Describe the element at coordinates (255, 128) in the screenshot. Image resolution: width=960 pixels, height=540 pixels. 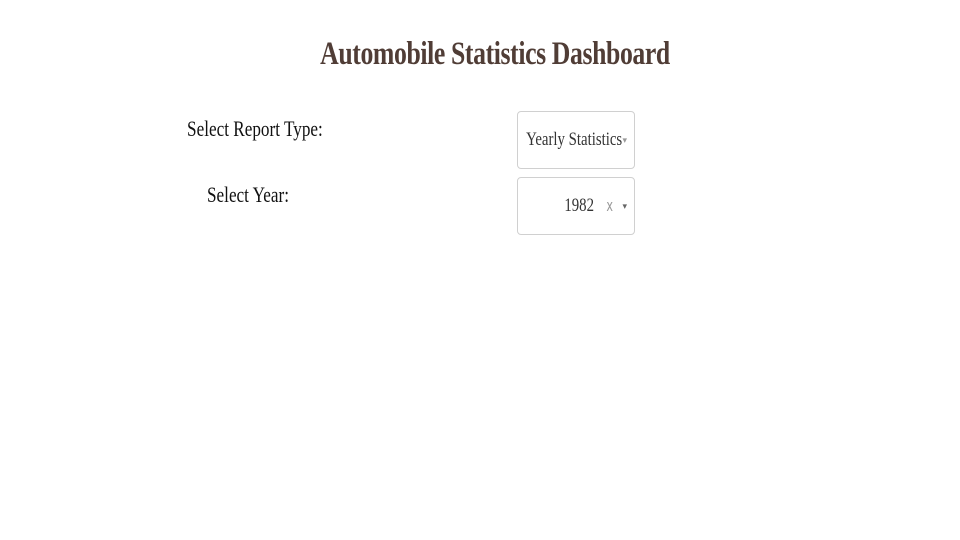
I see `report-type-label: Select Report Type:` at that location.